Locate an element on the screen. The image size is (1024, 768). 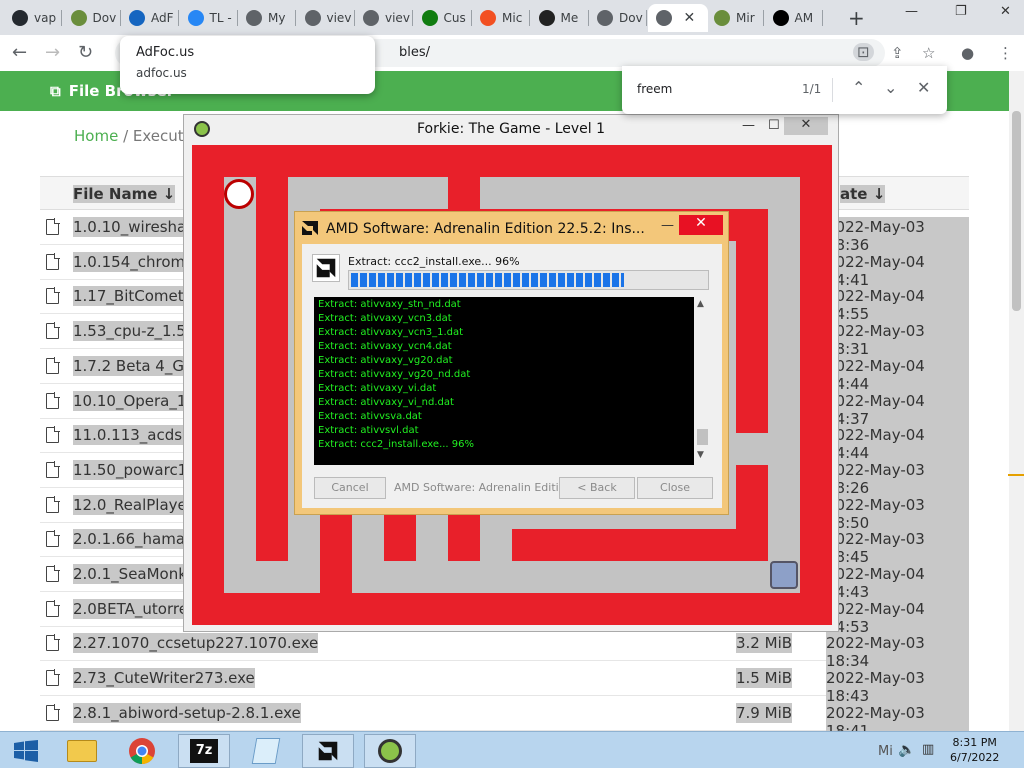
tab-close-icon: ✕ is located at coordinates (690, 18).